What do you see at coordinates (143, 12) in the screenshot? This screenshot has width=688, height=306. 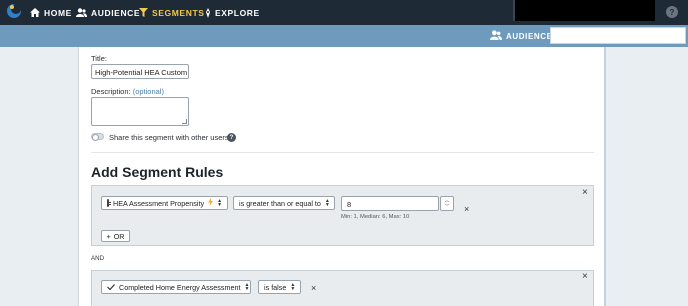 I see `filter-icon` at bounding box center [143, 12].